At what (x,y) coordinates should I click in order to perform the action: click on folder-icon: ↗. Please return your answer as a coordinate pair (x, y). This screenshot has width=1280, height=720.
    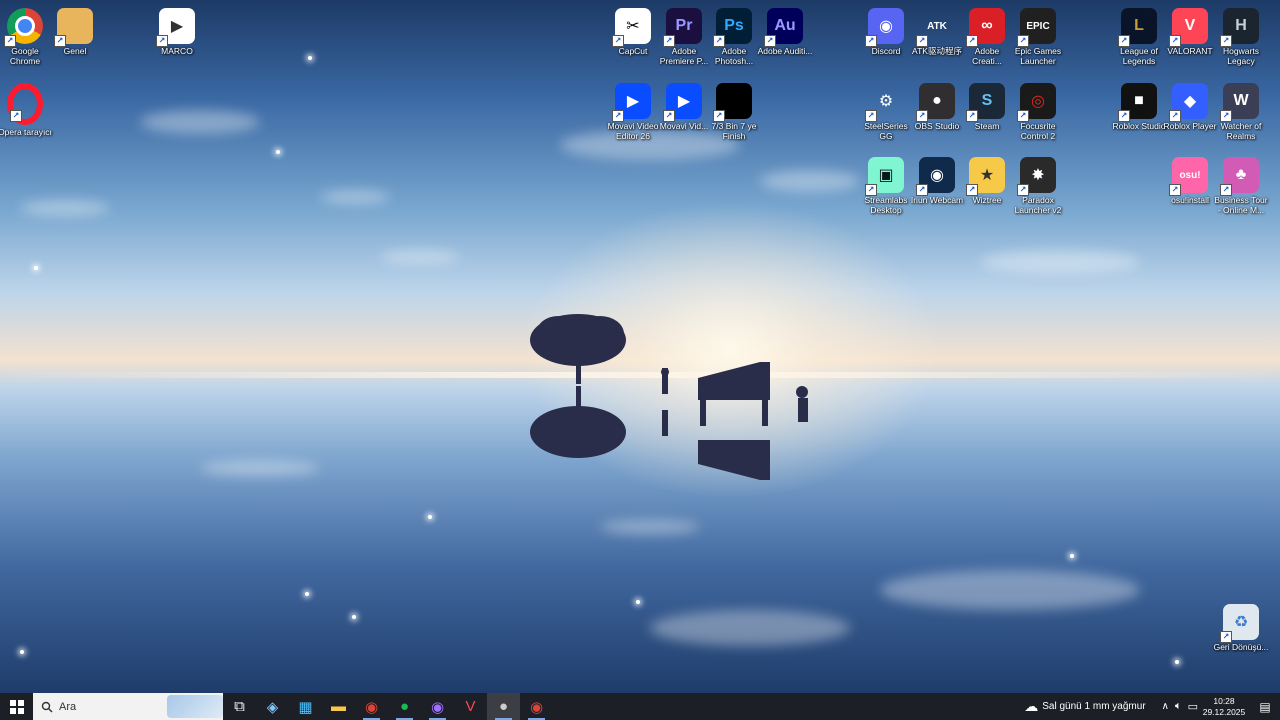
    Looking at the image, I should click on (73, 27).